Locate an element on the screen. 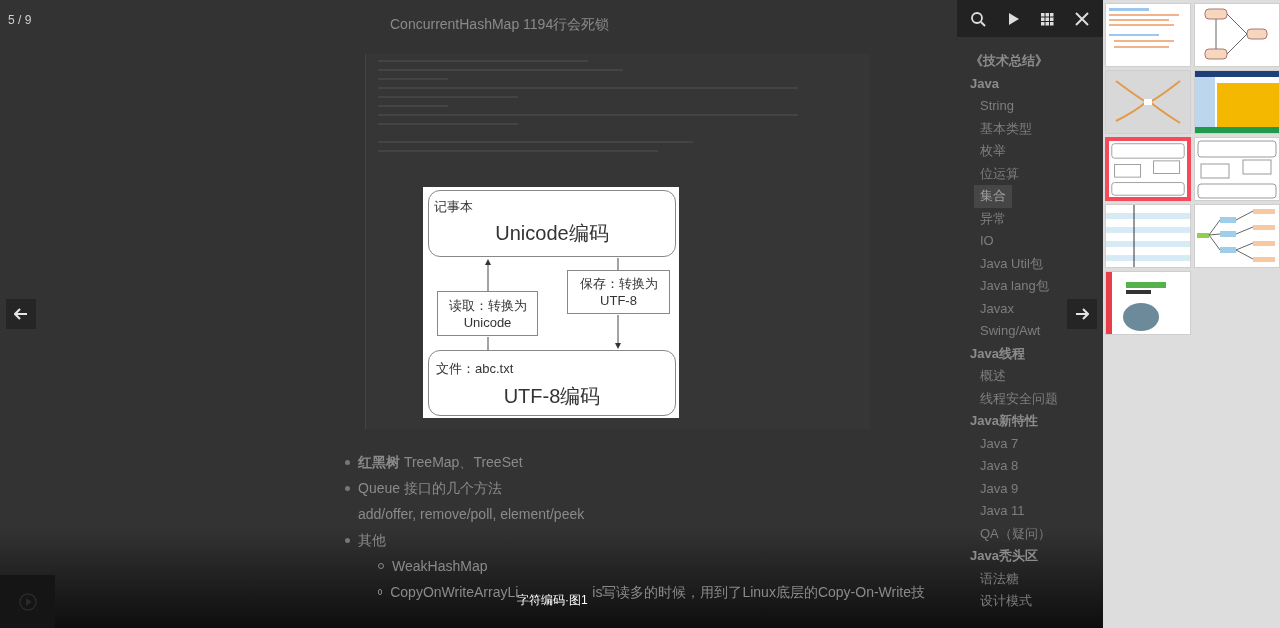 The width and height of the screenshot is (1280, 628). catalog-item: Javax is located at coordinates (997, 308).